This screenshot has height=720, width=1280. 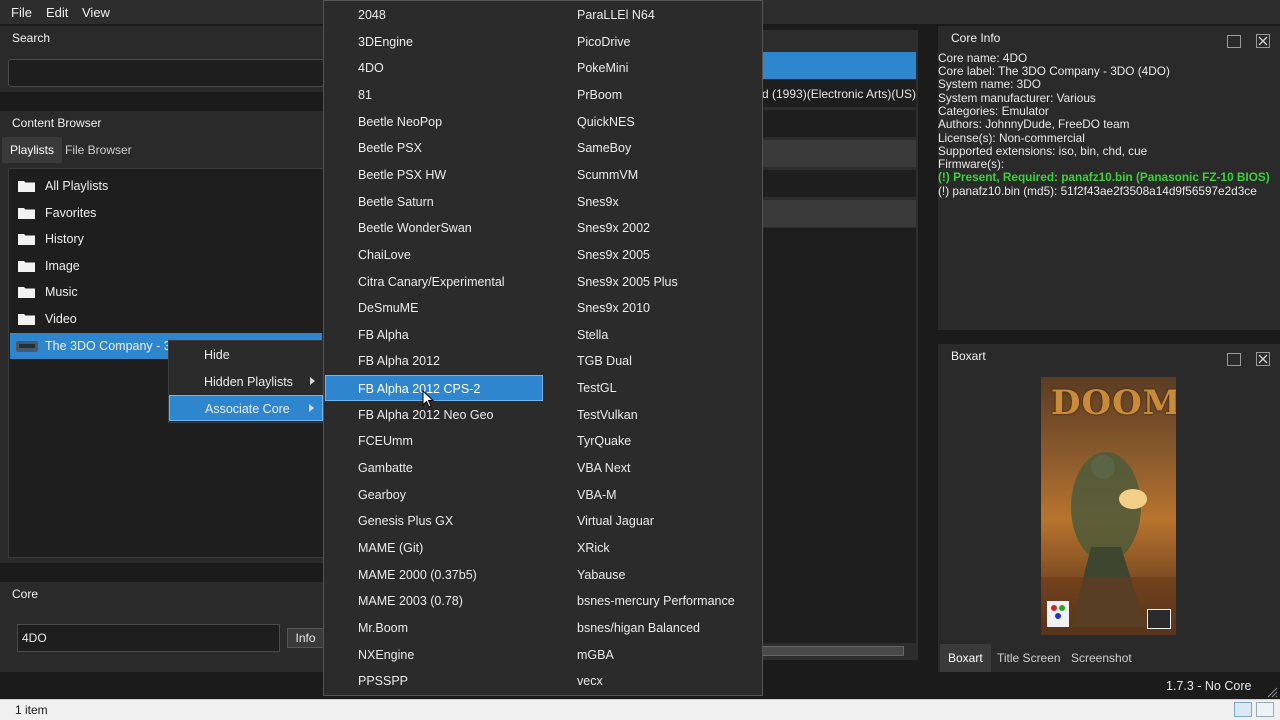 What do you see at coordinates (615, 521) in the screenshot?
I see `core-item: Virtual Jaguar` at bounding box center [615, 521].